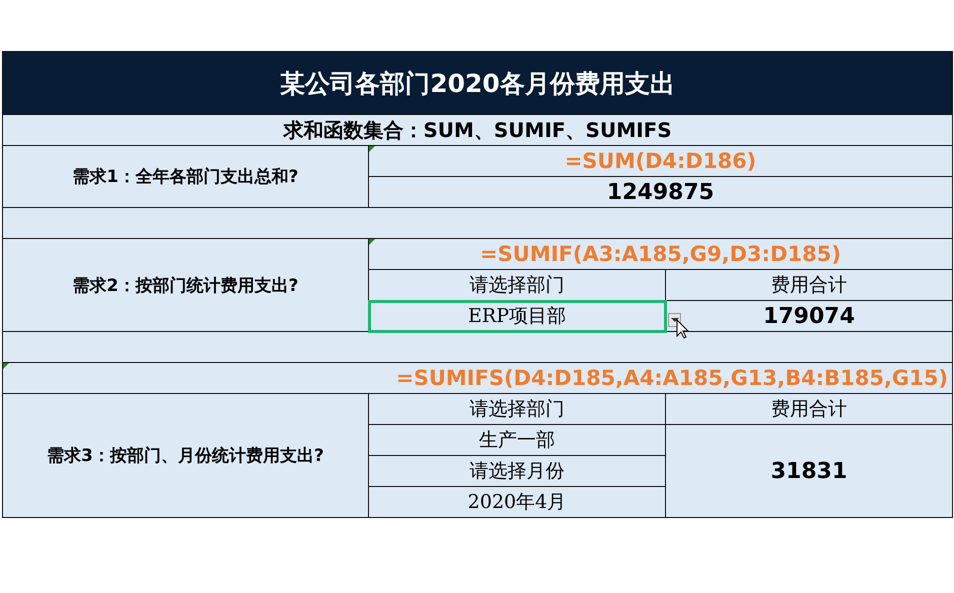 Image resolution: width=954 pixels, height=593 pixels. Describe the element at coordinates (185, 285) in the screenshot. I see `question-label: 需求2：按部门统计费用支出?` at that location.